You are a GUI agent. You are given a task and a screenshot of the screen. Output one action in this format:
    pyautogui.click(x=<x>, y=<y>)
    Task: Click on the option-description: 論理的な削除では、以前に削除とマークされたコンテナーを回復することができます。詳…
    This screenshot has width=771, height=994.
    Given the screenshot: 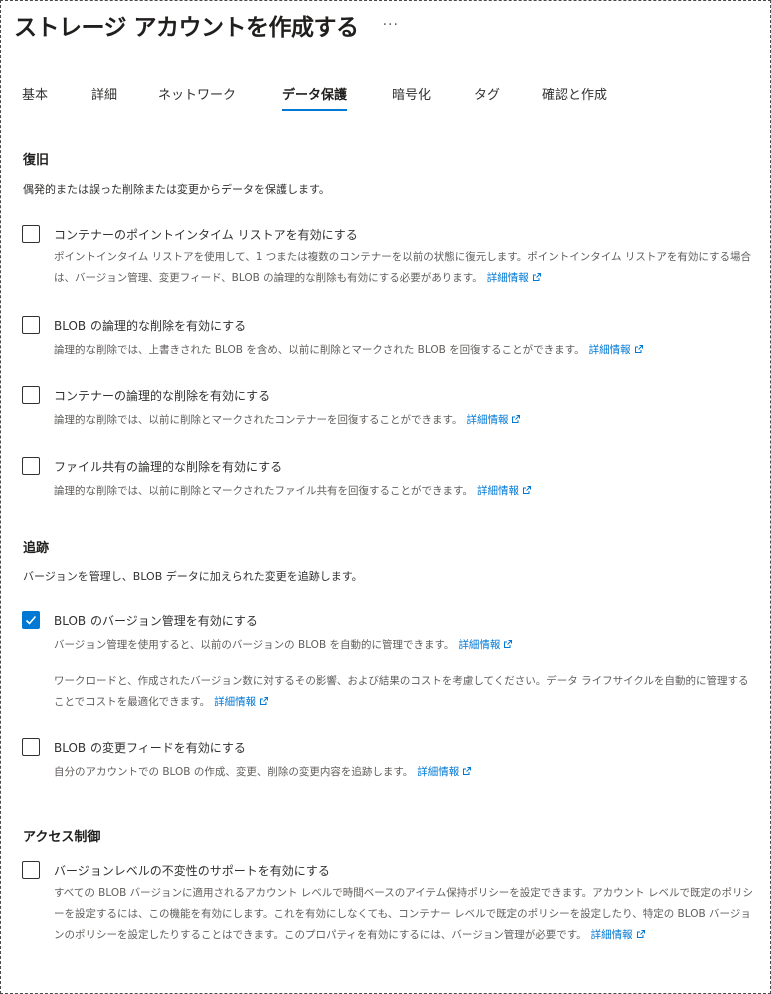 What is the action you would take?
    pyautogui.click(x=403, y=420)
    